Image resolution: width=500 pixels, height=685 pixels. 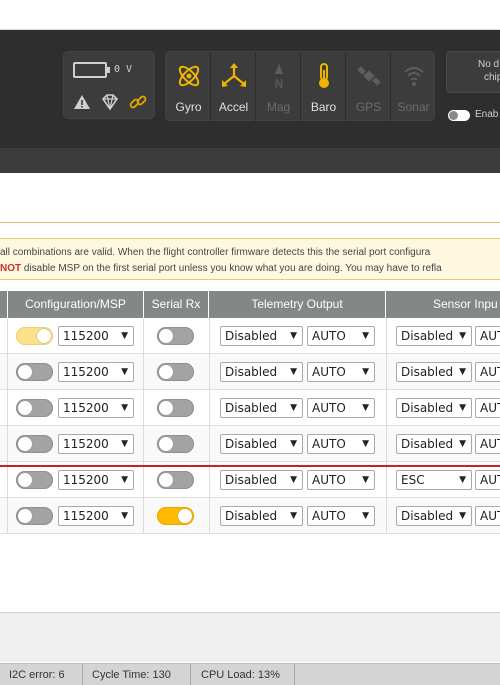 What do you see at coordinates (233, 107) in the screenshot?
I see `sensor-label: Accel` at bounding box center [233, 107].